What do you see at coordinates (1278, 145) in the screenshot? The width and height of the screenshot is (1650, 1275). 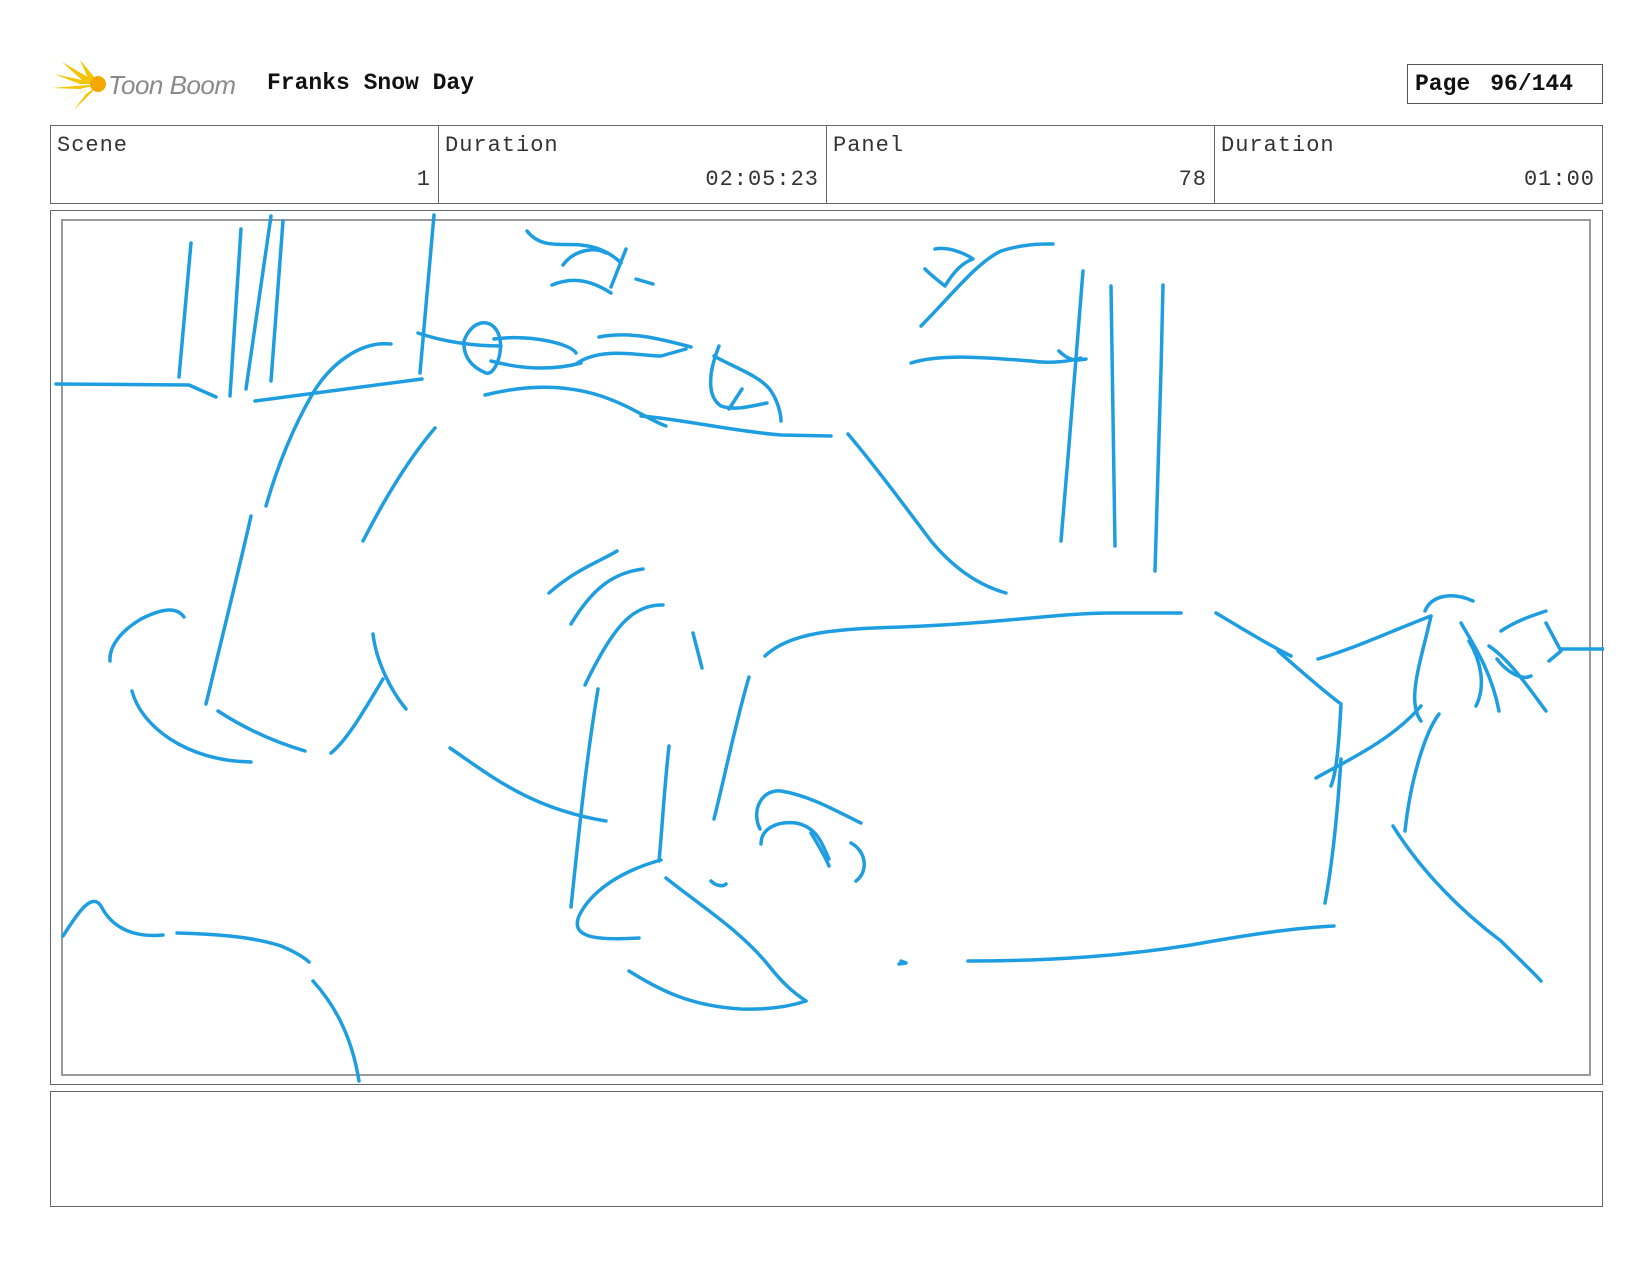 I see `panel-duration-label: Duration` at bounding box center [1278, 145].